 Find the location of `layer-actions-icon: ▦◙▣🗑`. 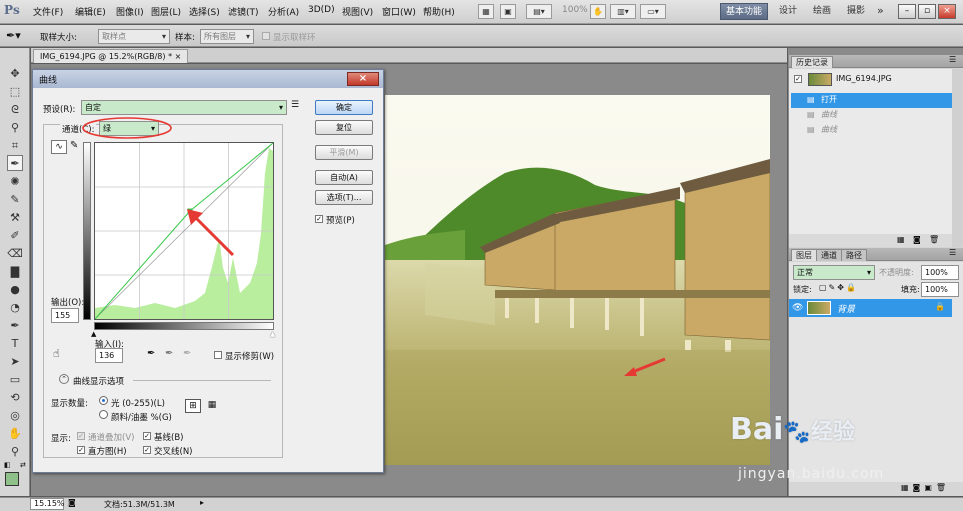

layer-actions-icon: ▦◙▣🗑 is located at coordinates (925, 487).